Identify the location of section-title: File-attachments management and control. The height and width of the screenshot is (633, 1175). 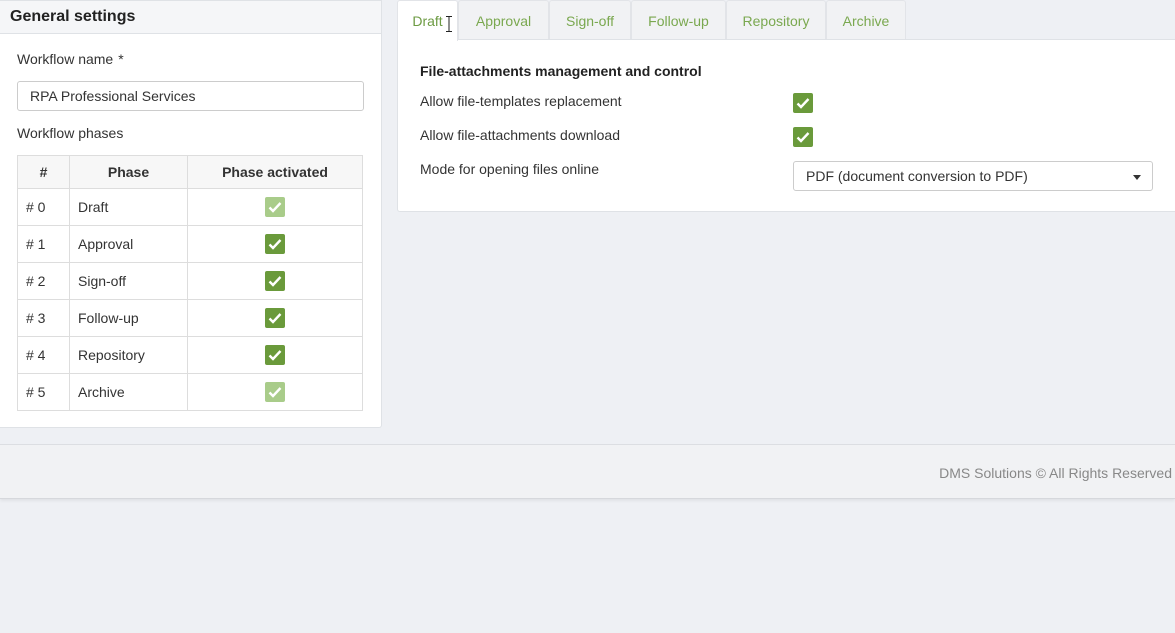
(561, 71).